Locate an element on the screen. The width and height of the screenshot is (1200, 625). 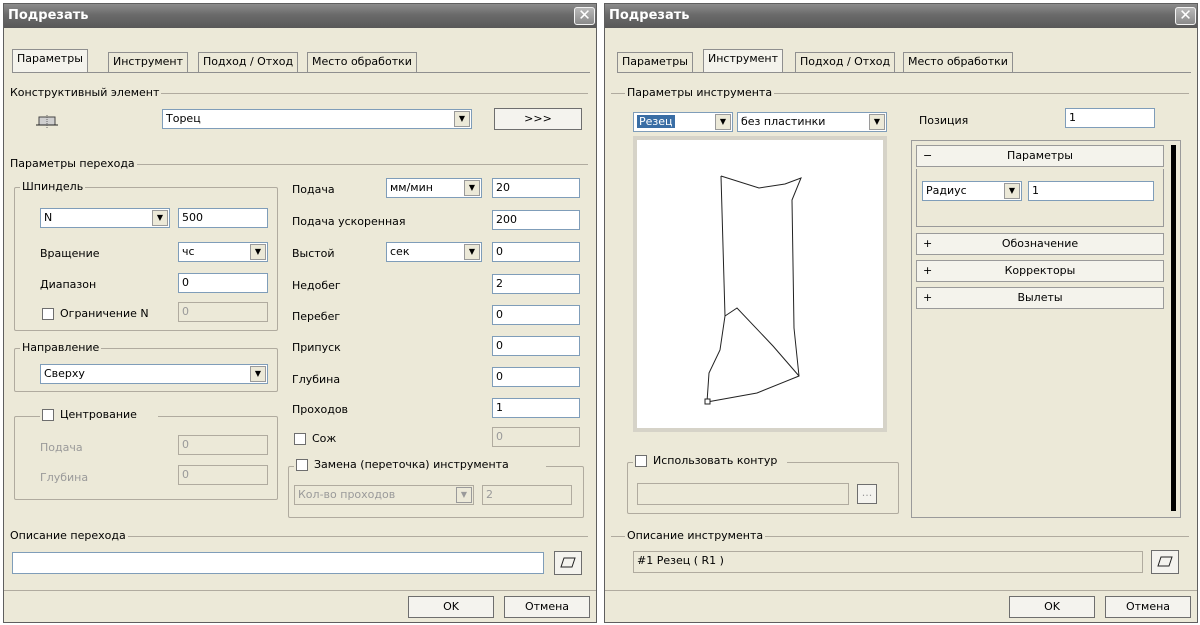
right-close-button: ✕ is located at coordinates (1185, 16).